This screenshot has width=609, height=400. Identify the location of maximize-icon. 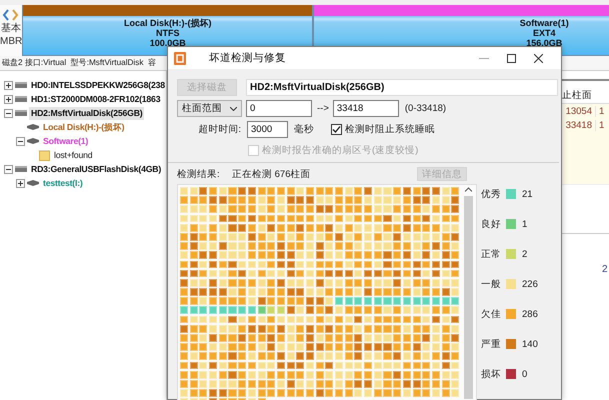
(511, 58).